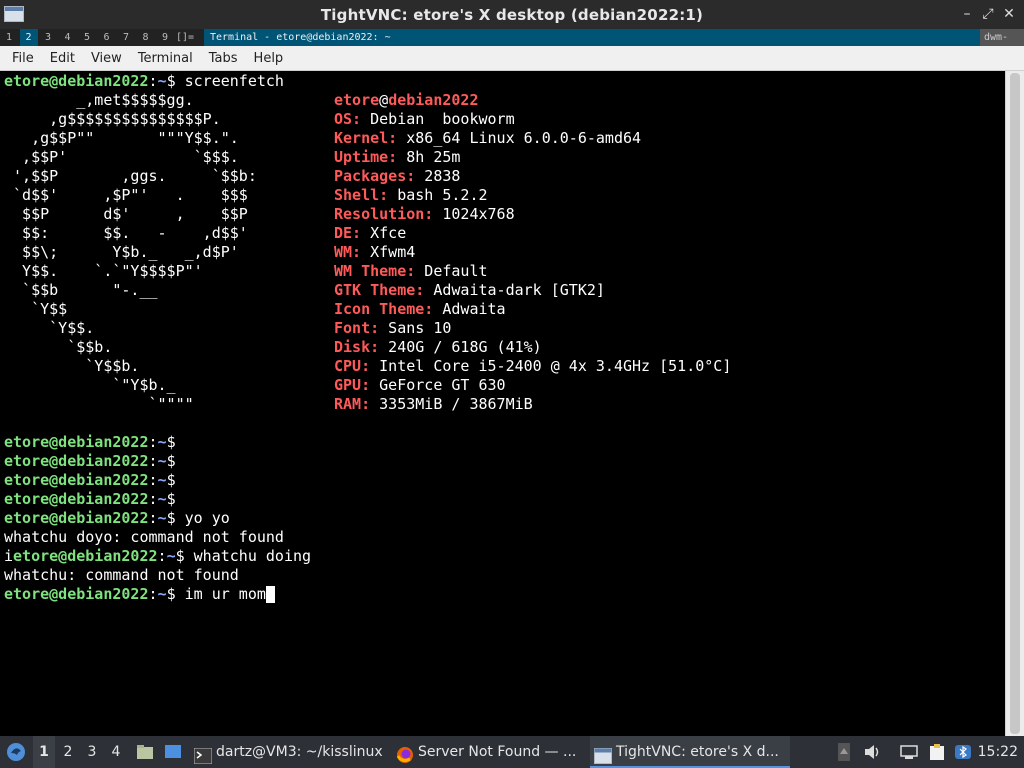 This screenshot has width=1024, height=768. I want to click on ascii-logo-line: ,g$$P"" """Y$$."., so click(121, 138).